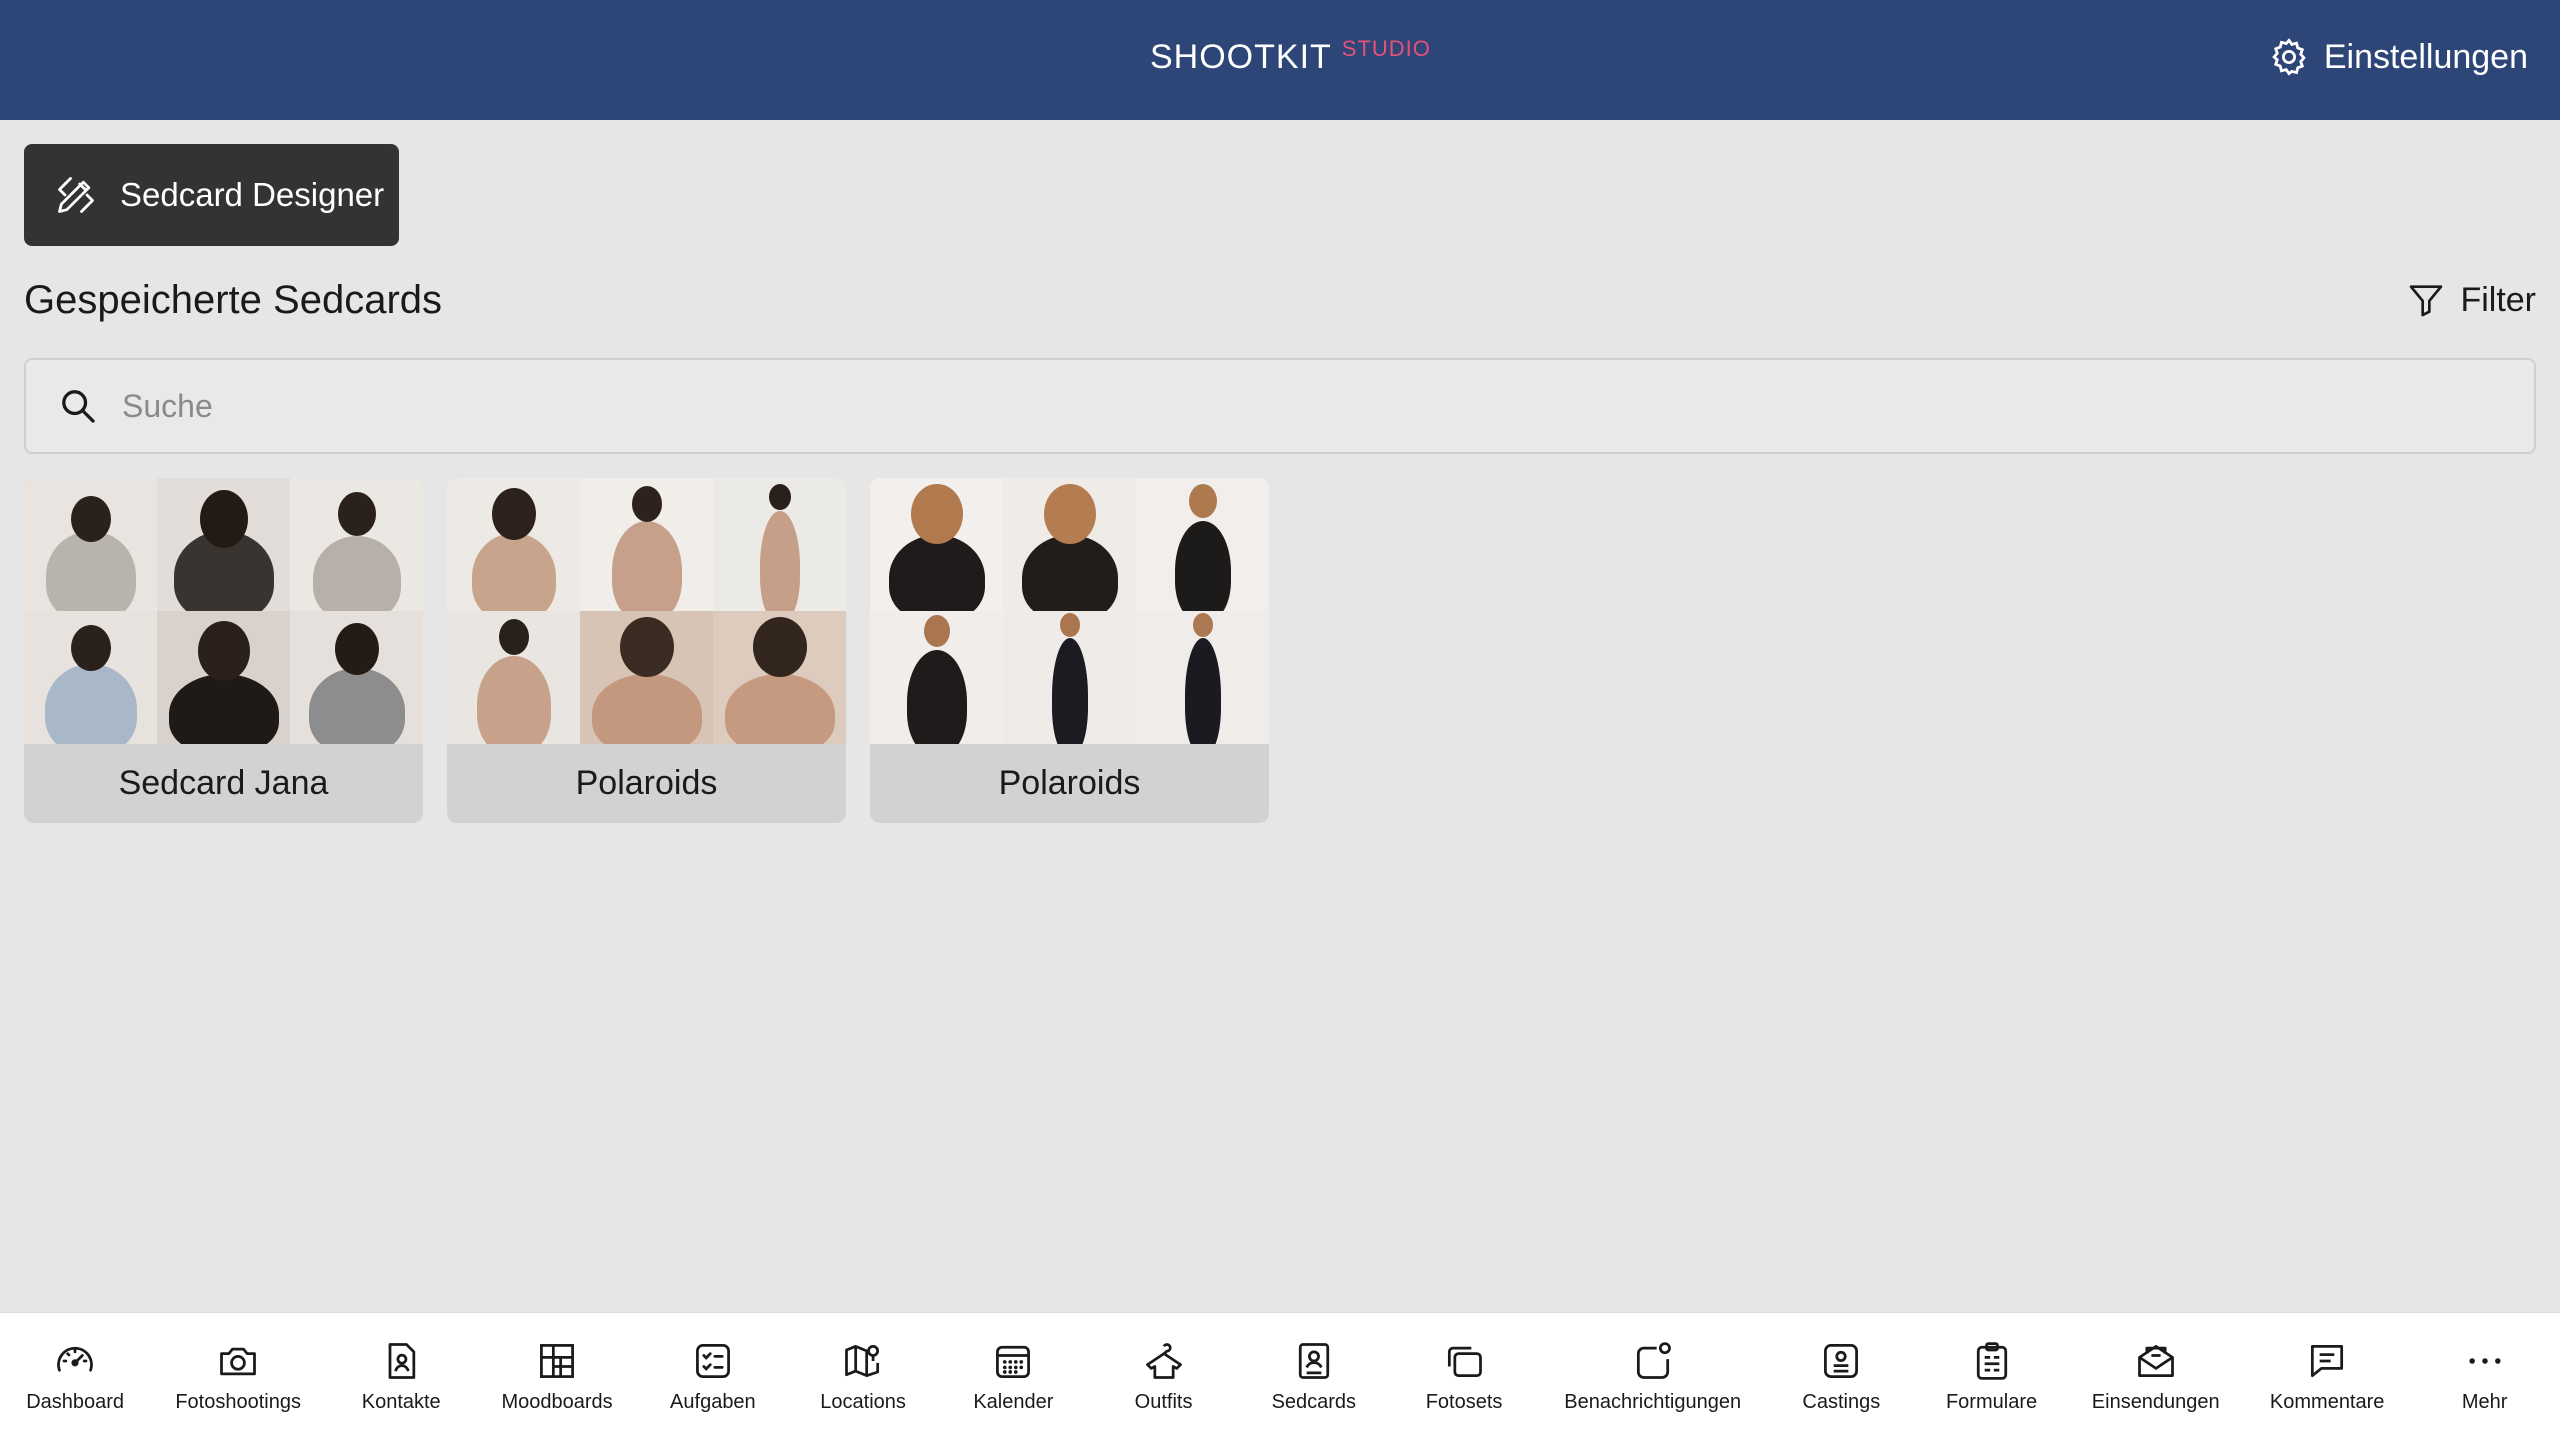  Describe the element at coordinates (862, 1361) in the screenshot. I see `map-icon` at that location.